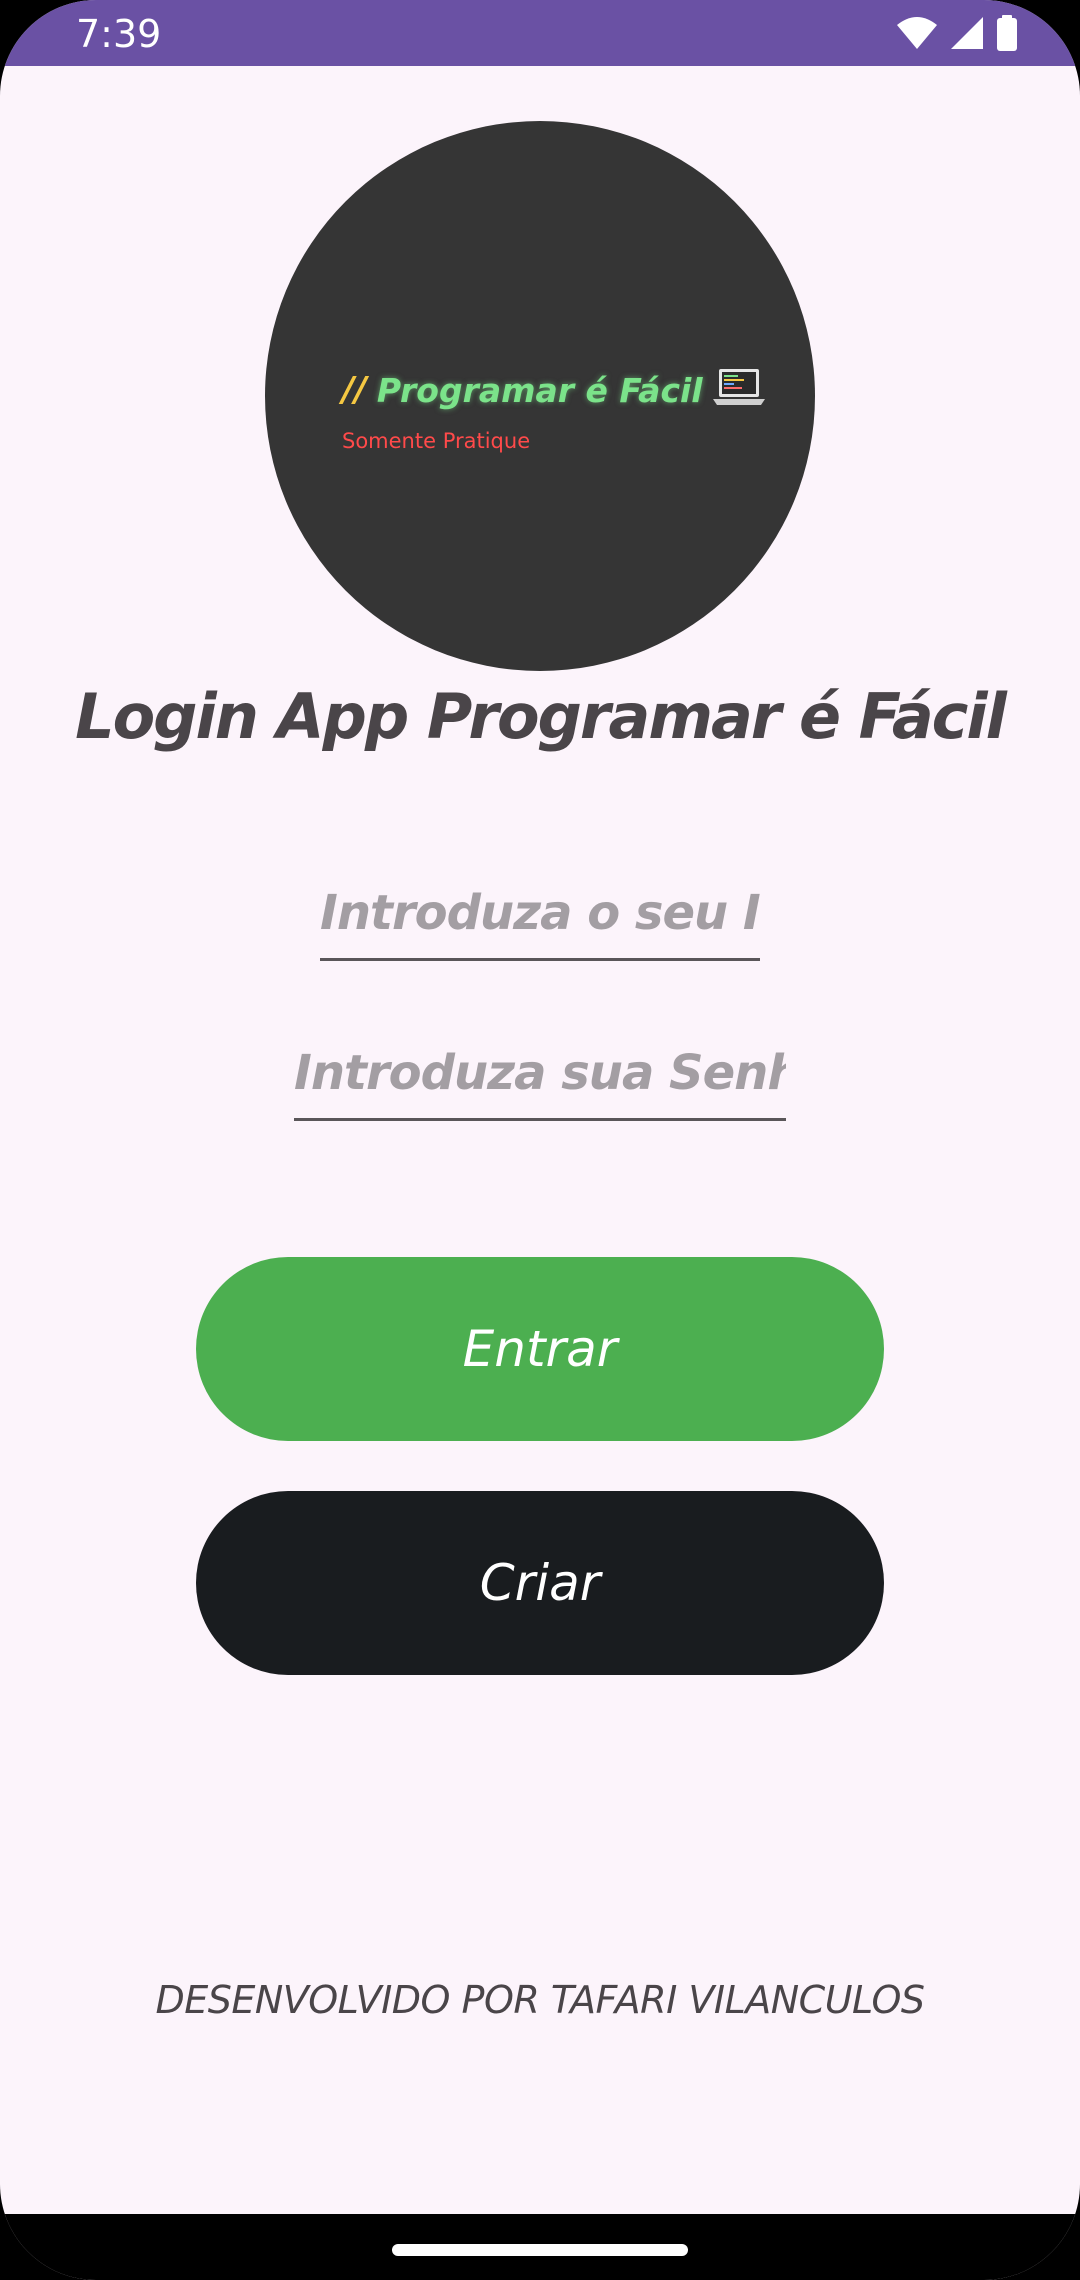  I want to click on id-input, so click(540, 918).